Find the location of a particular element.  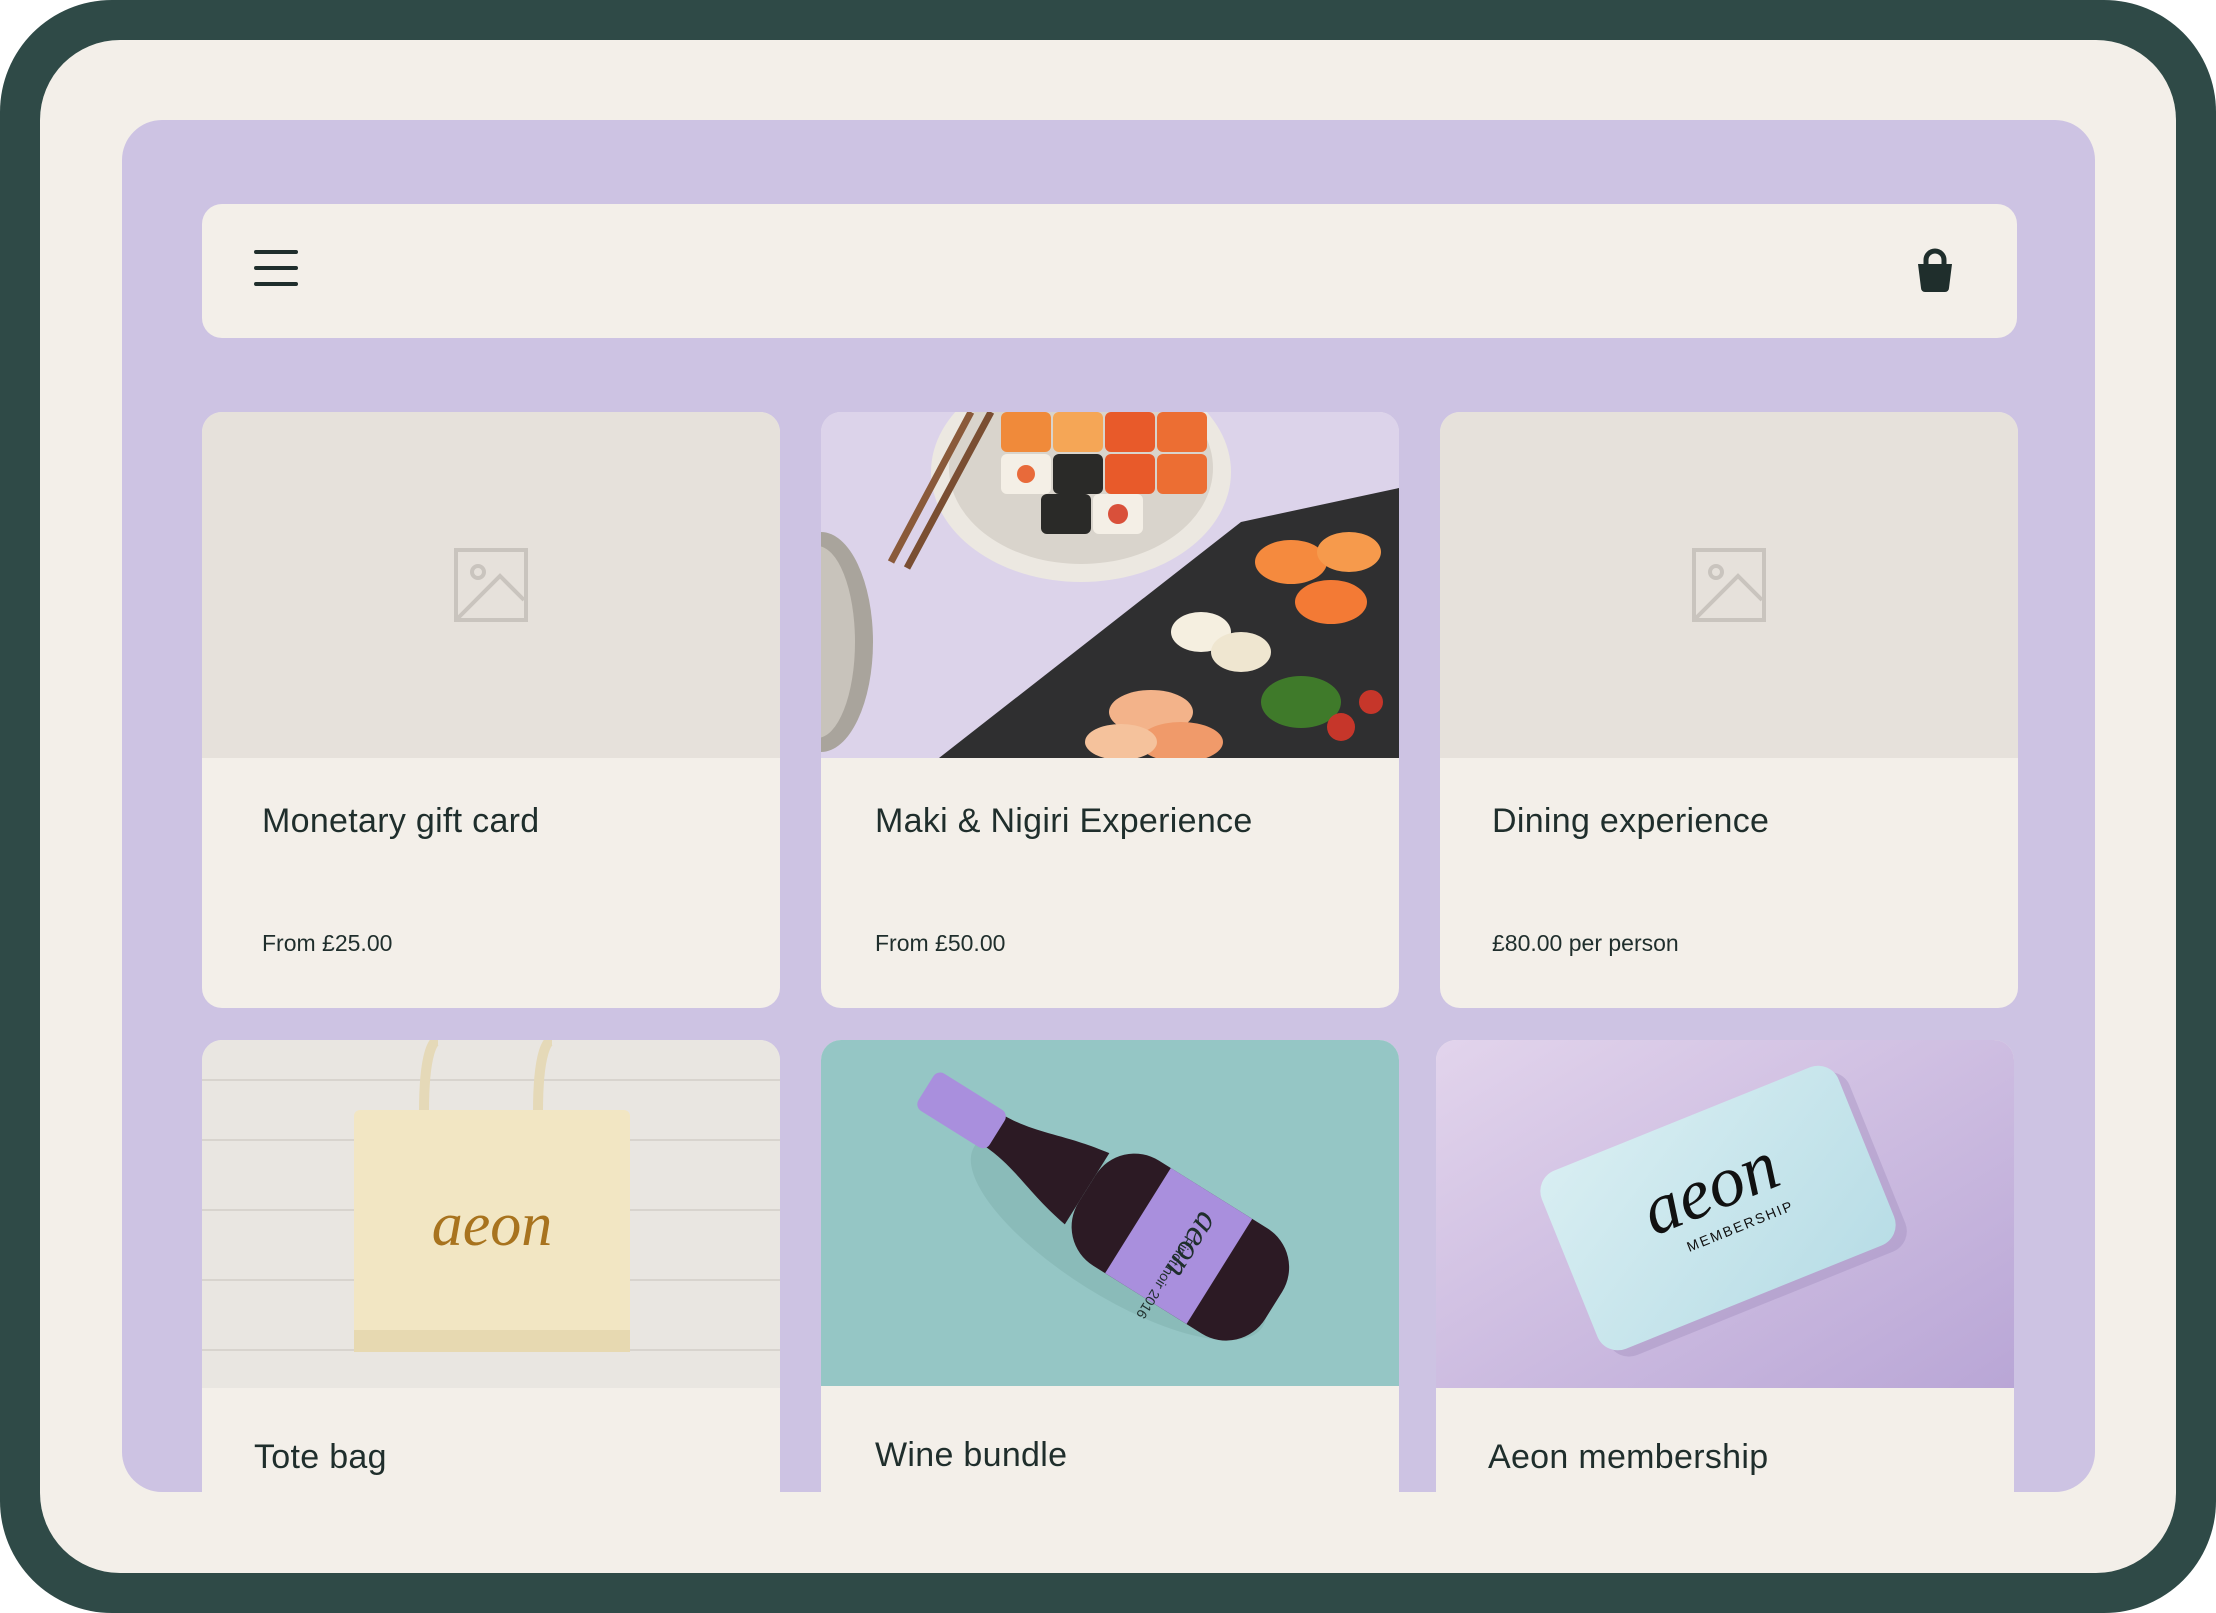

product-price: From £50.00 is located at coordinates (940, 943).